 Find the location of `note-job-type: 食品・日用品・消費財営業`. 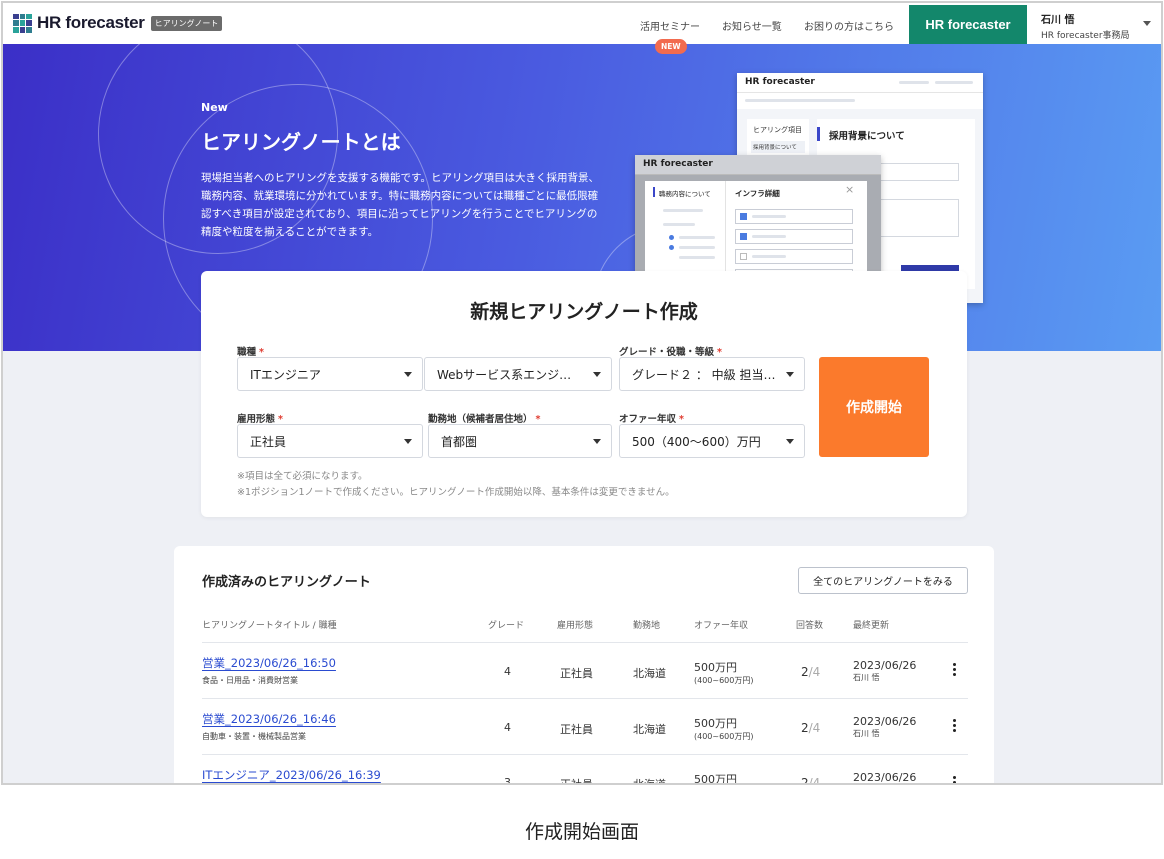

note-job-type: 食品・日用品・消費財営業 is located at coordinates (250, 680).